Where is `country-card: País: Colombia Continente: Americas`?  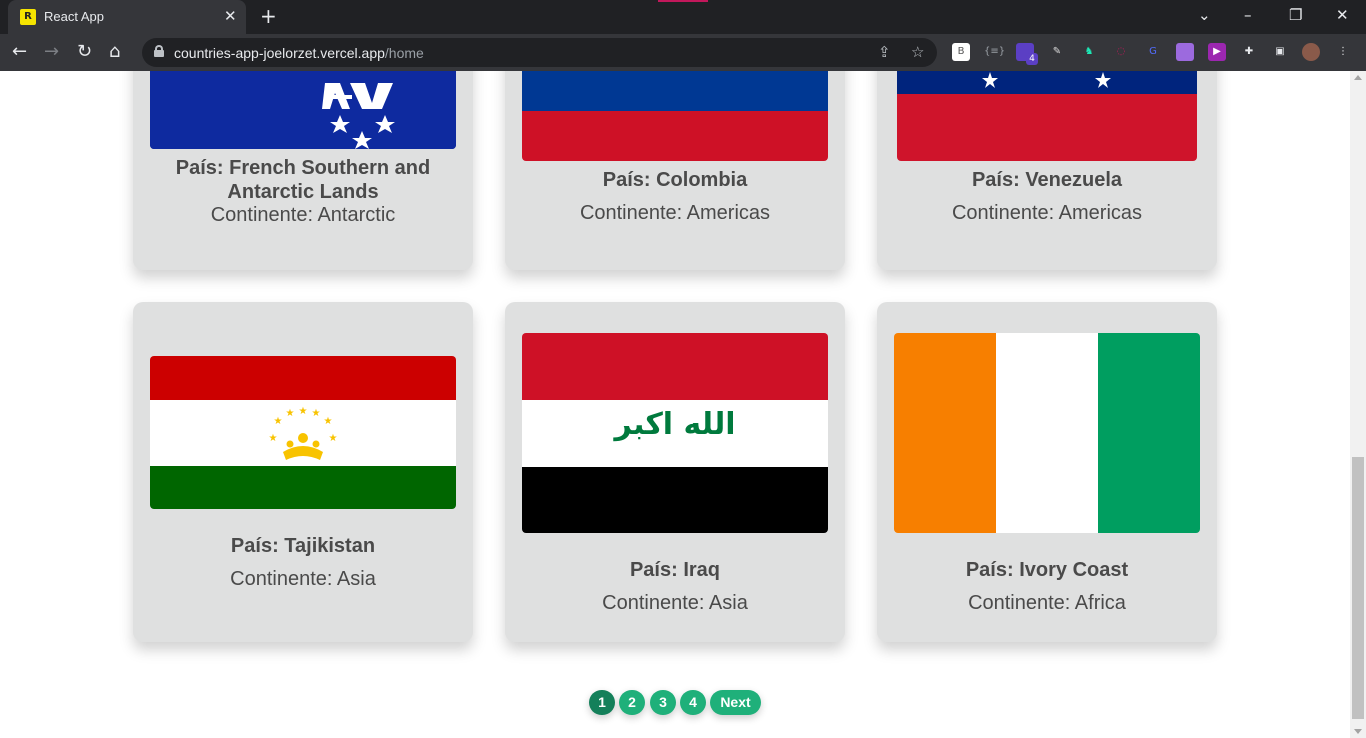
country-card: País: Colombia Continente: Americas is located at coordinates (675, 170).